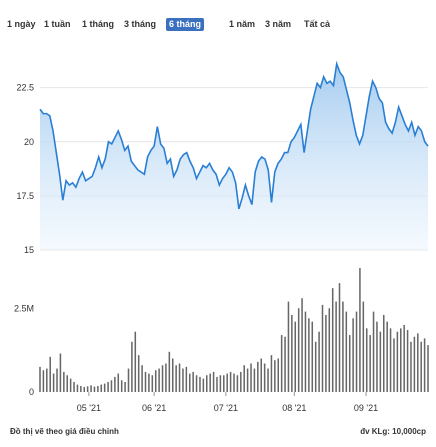 This screenshot has width=436, height=447. Describe the element at coordinates (64, 431) in the screenshot. I see `adjusted-price-note: Đồ thị vẽ theo giá điều chỉnh` at that location.